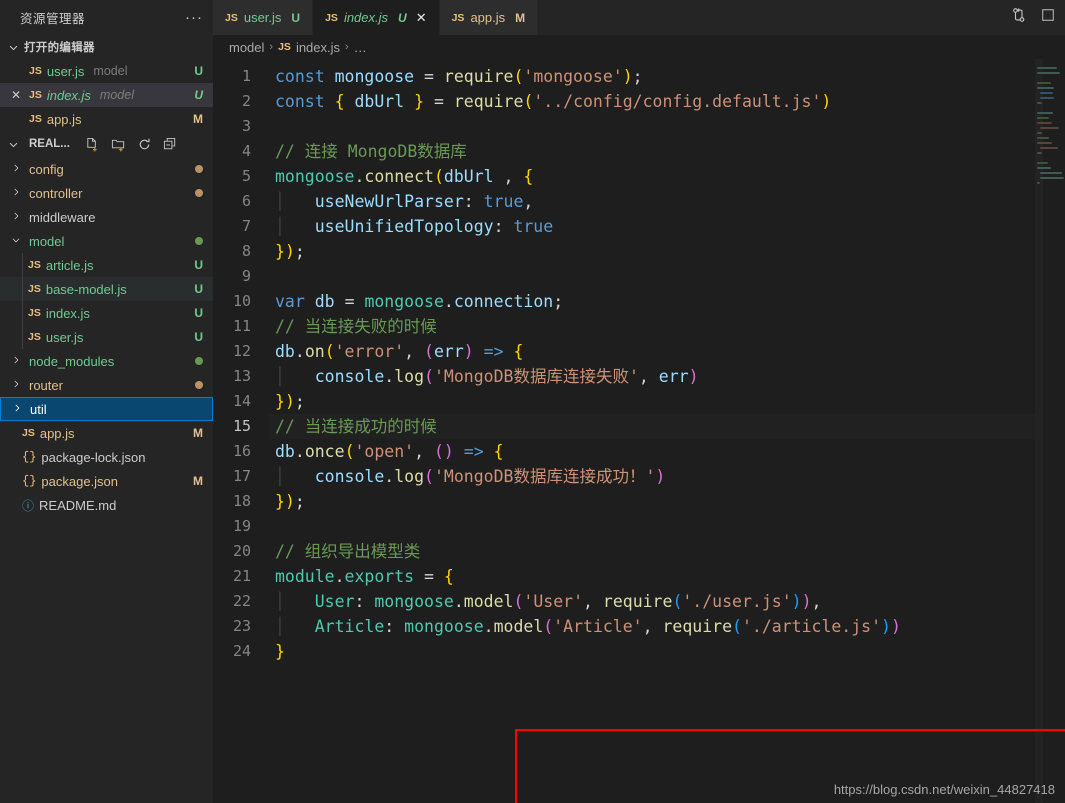 The image size is (1065, 803). What do you see at coordinates (487, 376) in the screenshot?
I see `code-line-13: │ console.log('MongoDB数据库连接失败', err)` at bounding box center [487, 376].